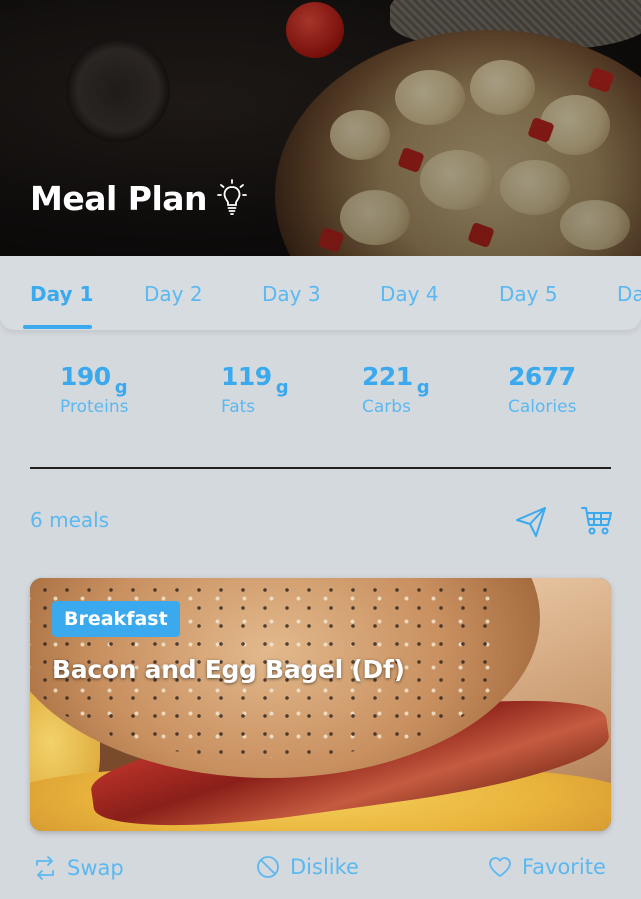  I want to click on macro-calories: 2677 Calories, so click(542, 389).